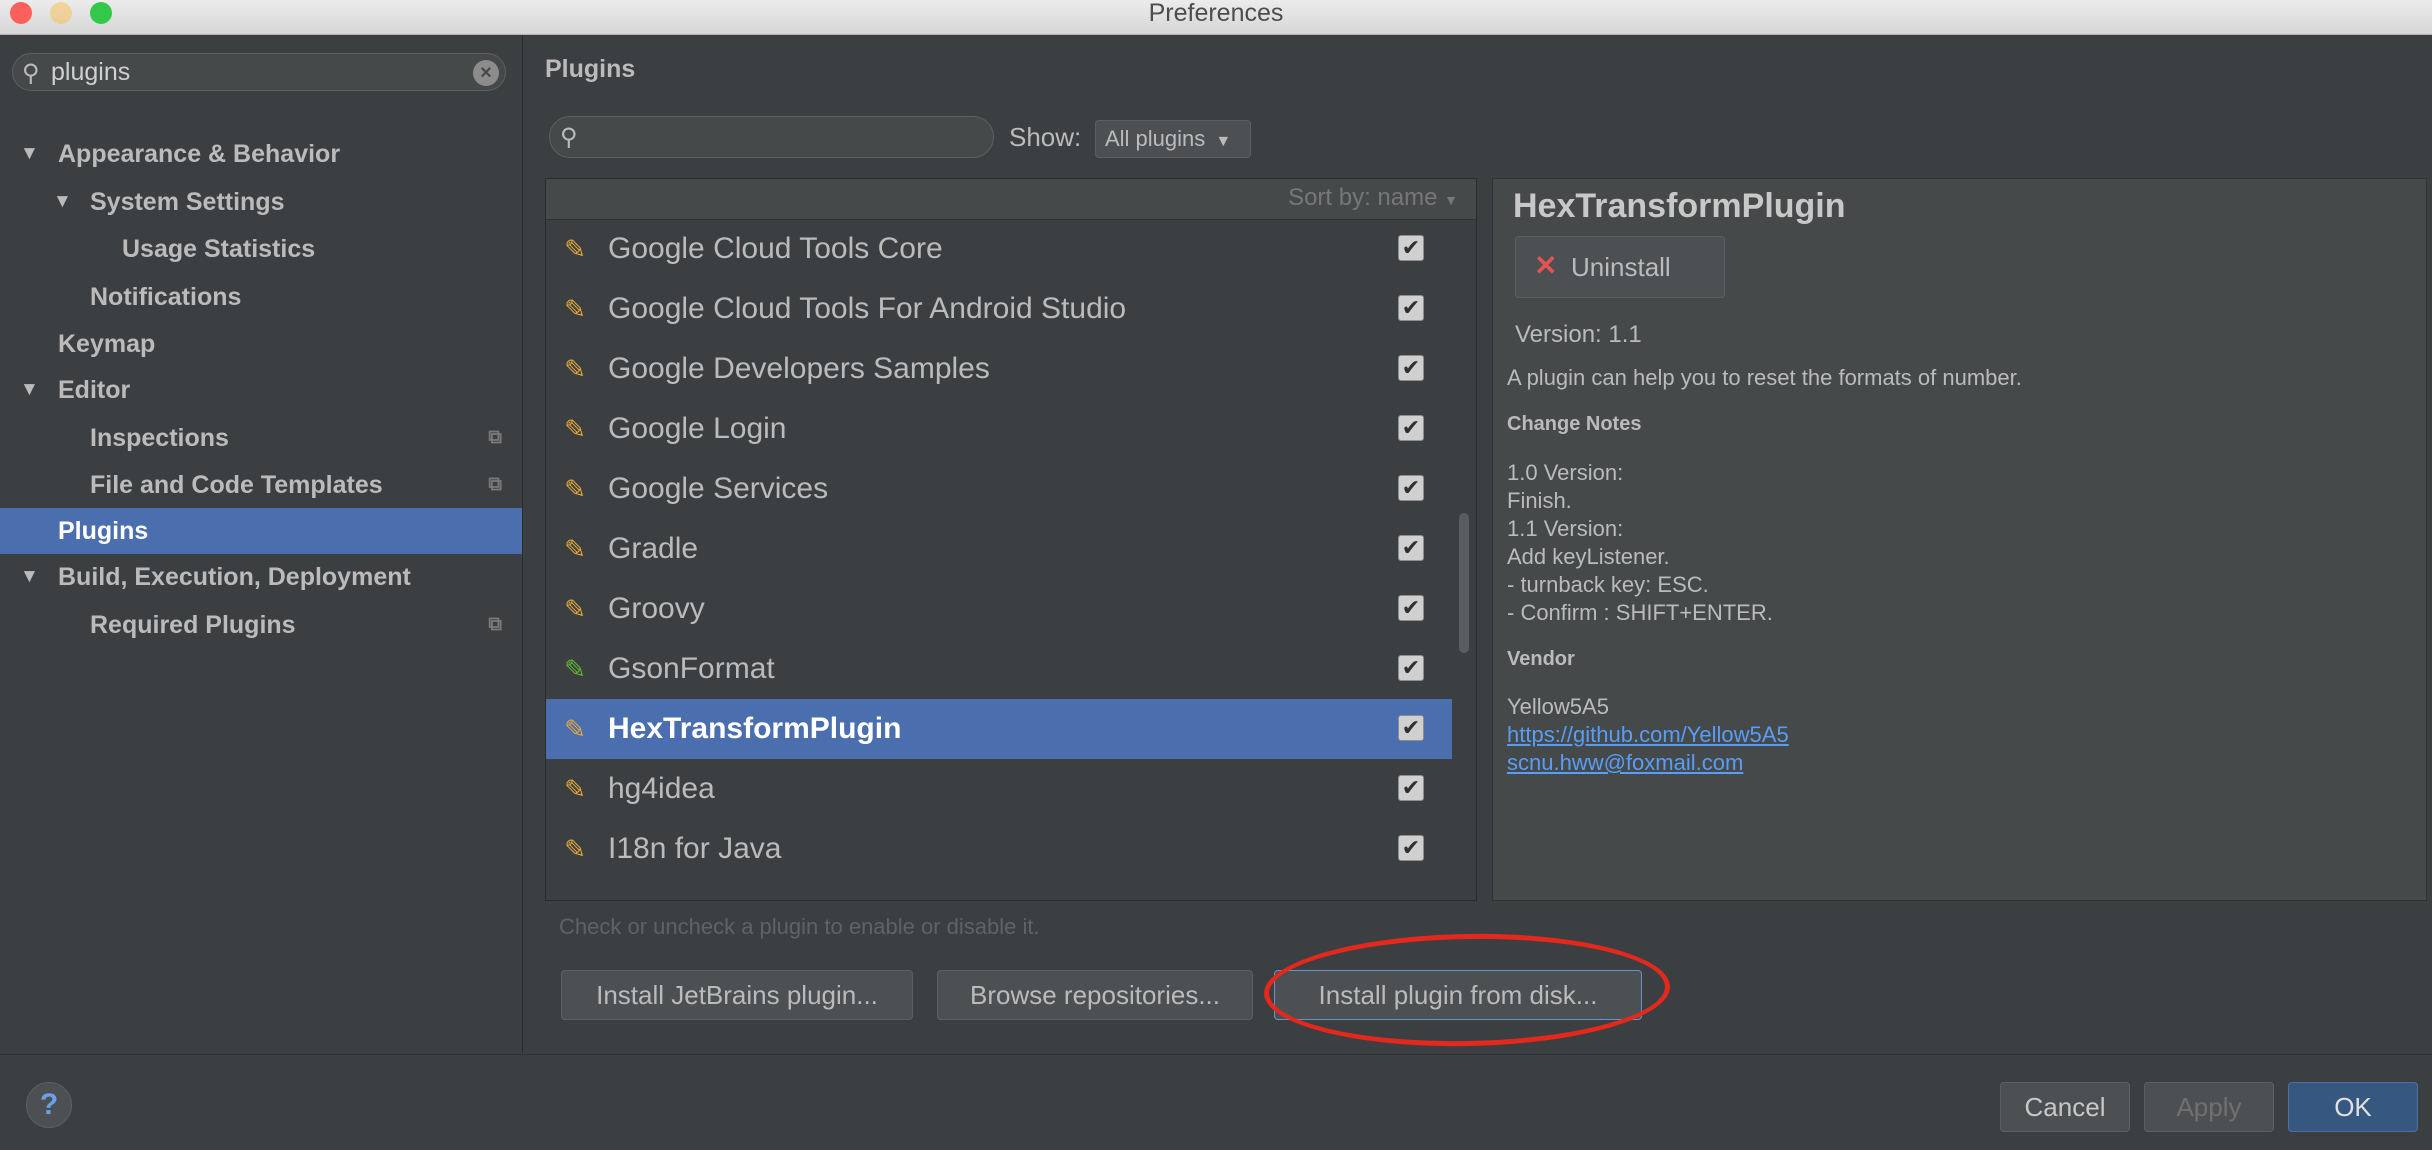 The width and height of the screenshot is (2432, 1150). Describe the element at coordinates (219, 249) in the screenshot. I see `tree-item-label: Usage Statistics` at that location.